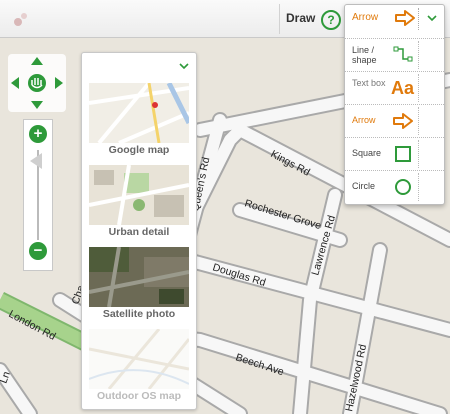 This screenshot has width=450, height=414. Describe the element at coordinates (36, 161) in the screenshot. I see `zoom-slider-thumb` at that location.